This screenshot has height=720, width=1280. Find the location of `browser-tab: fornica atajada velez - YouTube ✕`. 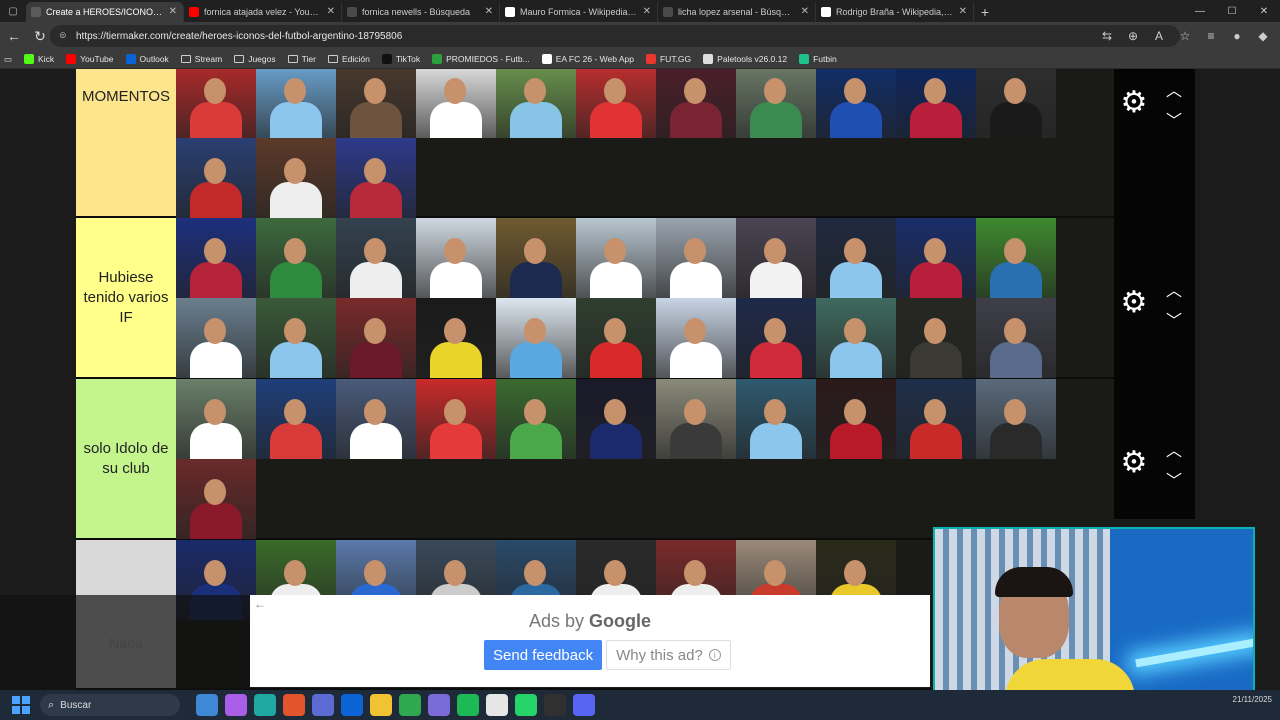

browser-tab: fornica atajada velez - YouTube ✕ is located at coordinates (263, 12).